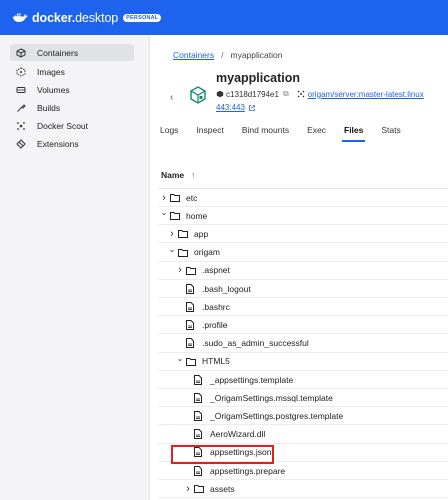 This screenshot has height=500, width=448. What do you see at coordinates (303, 489) in the screenshot?
I see `folder-row: › assets` at bounding box center [303, 489].